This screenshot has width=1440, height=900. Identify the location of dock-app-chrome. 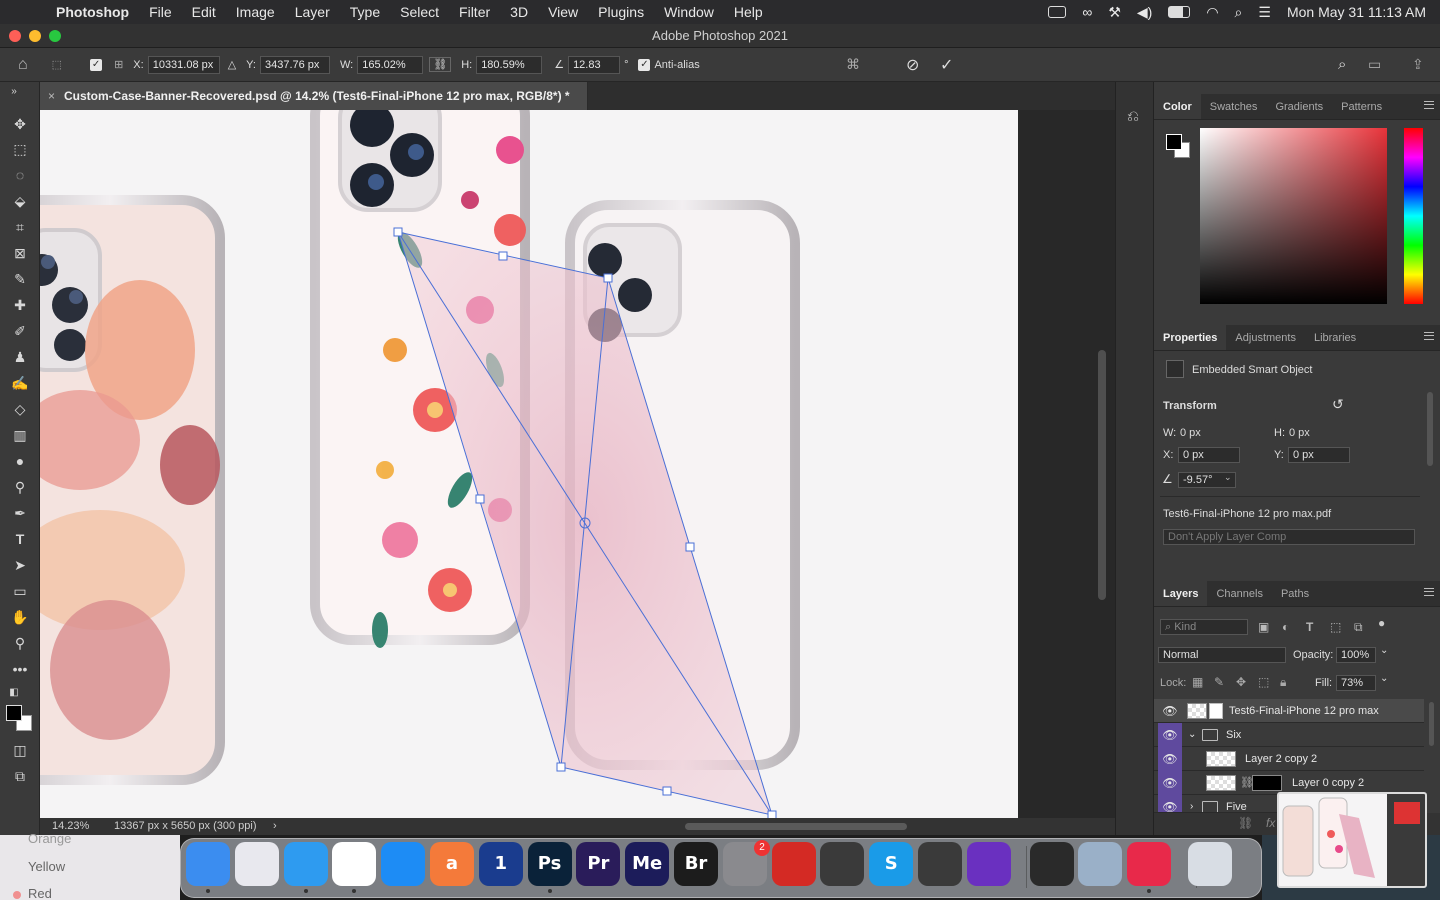
(354, 864).